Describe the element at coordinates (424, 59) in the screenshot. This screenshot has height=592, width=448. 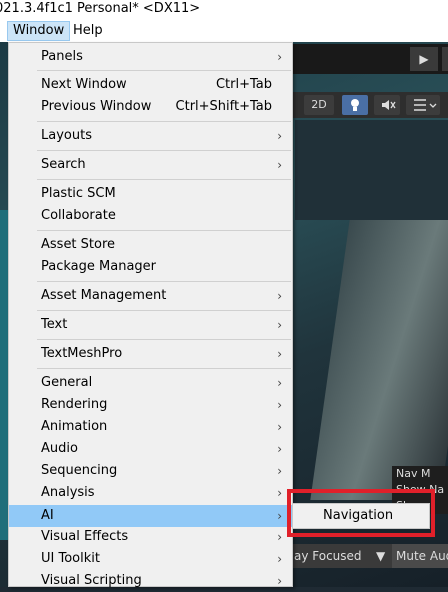
I see `play-icon: ▶` at that location.